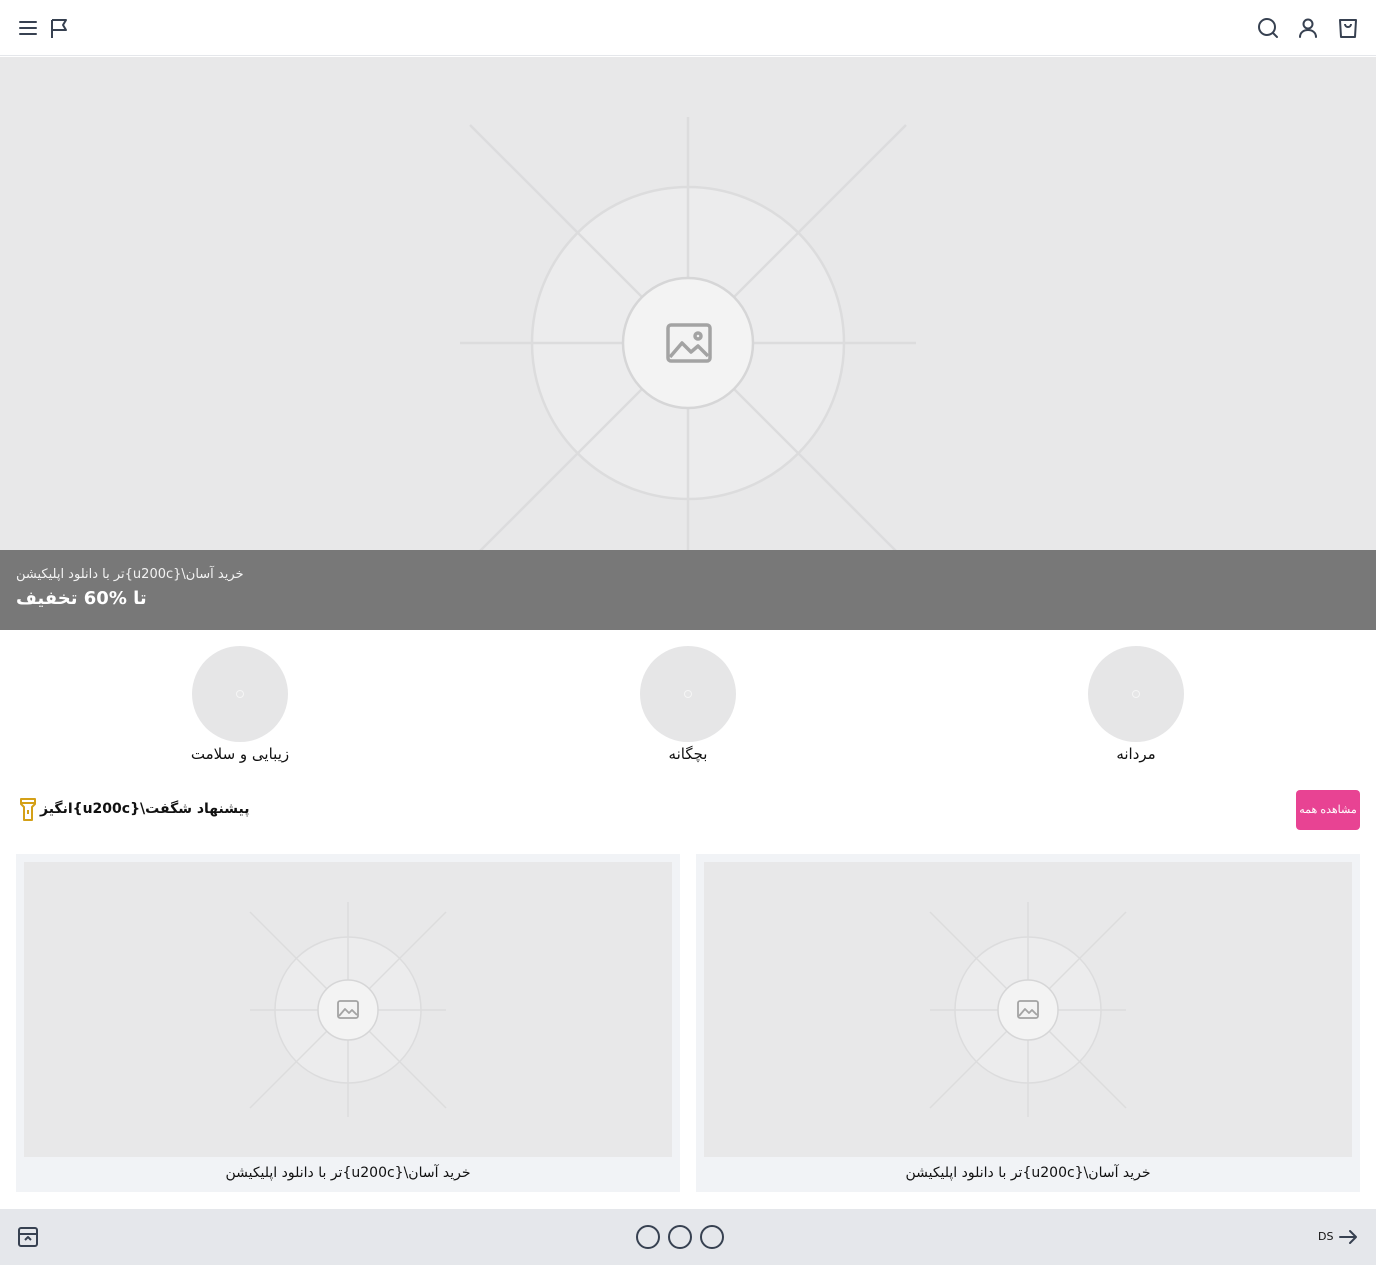 The image size is (1376, 1265). I want to click on promo-title: تا %60 تخفیف, so click(81, 598).